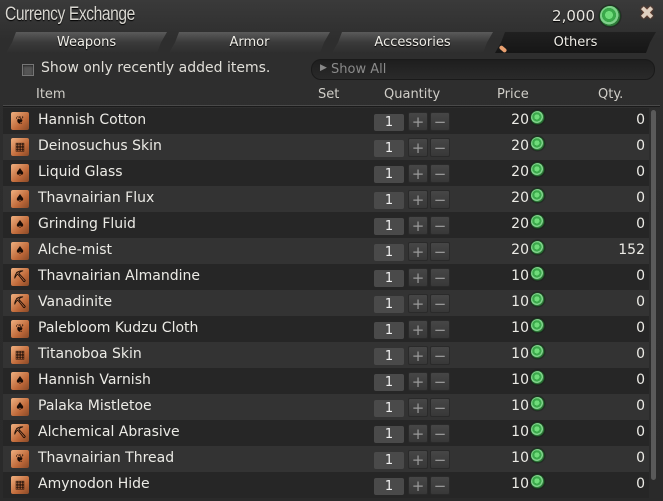 The width and height of the screenshot is (663, 501). What do you see at coordinates (326, 329) in the screenshot?
I see `item-row: ❦ Palebloom Kudzu Cloth 1 + − 10 0` at bounding box center [326, 329].